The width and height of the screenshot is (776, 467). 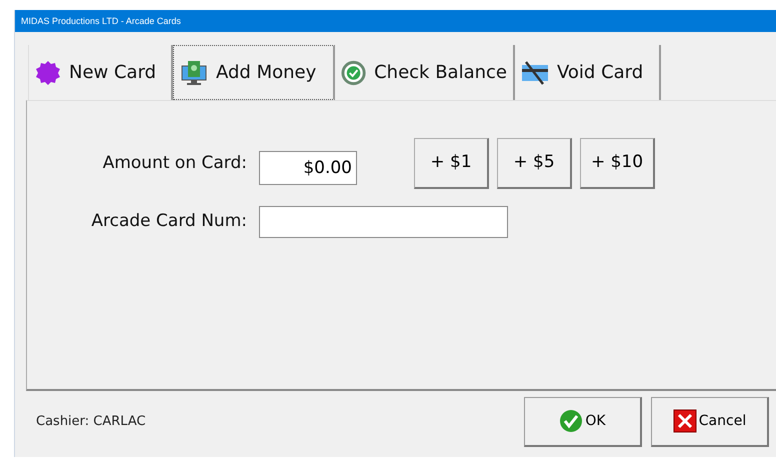 What do you see at coordinates (254, 72) in the screenshot?
I see `tab: Add Money` at bounding box center [254, 72].